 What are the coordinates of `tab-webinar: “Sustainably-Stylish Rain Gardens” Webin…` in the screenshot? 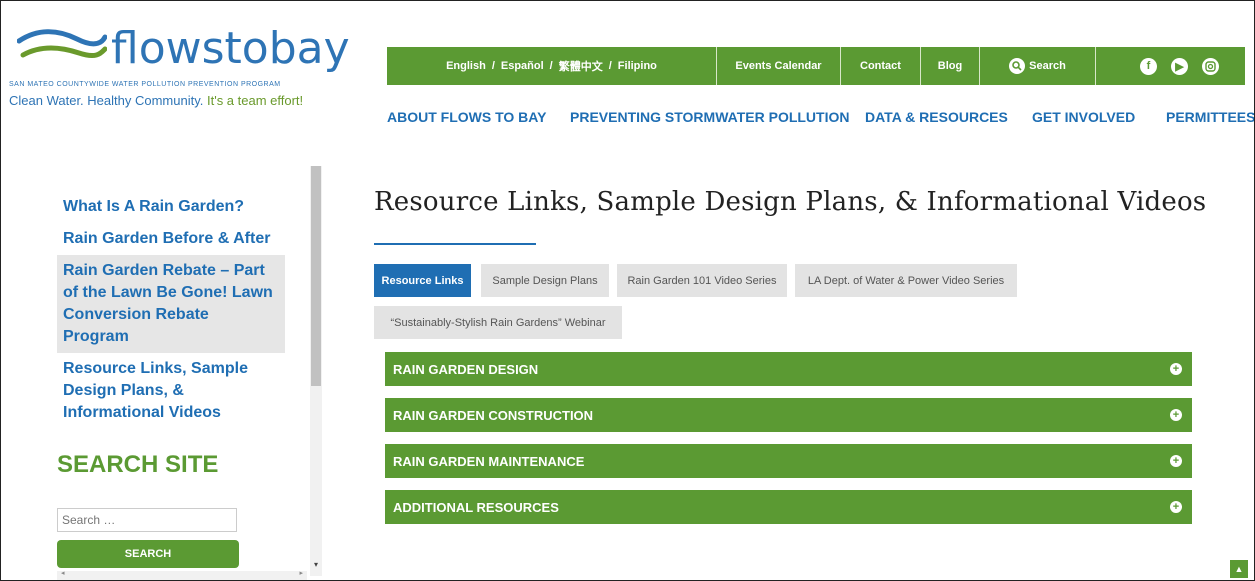 It's located at (498, 322).